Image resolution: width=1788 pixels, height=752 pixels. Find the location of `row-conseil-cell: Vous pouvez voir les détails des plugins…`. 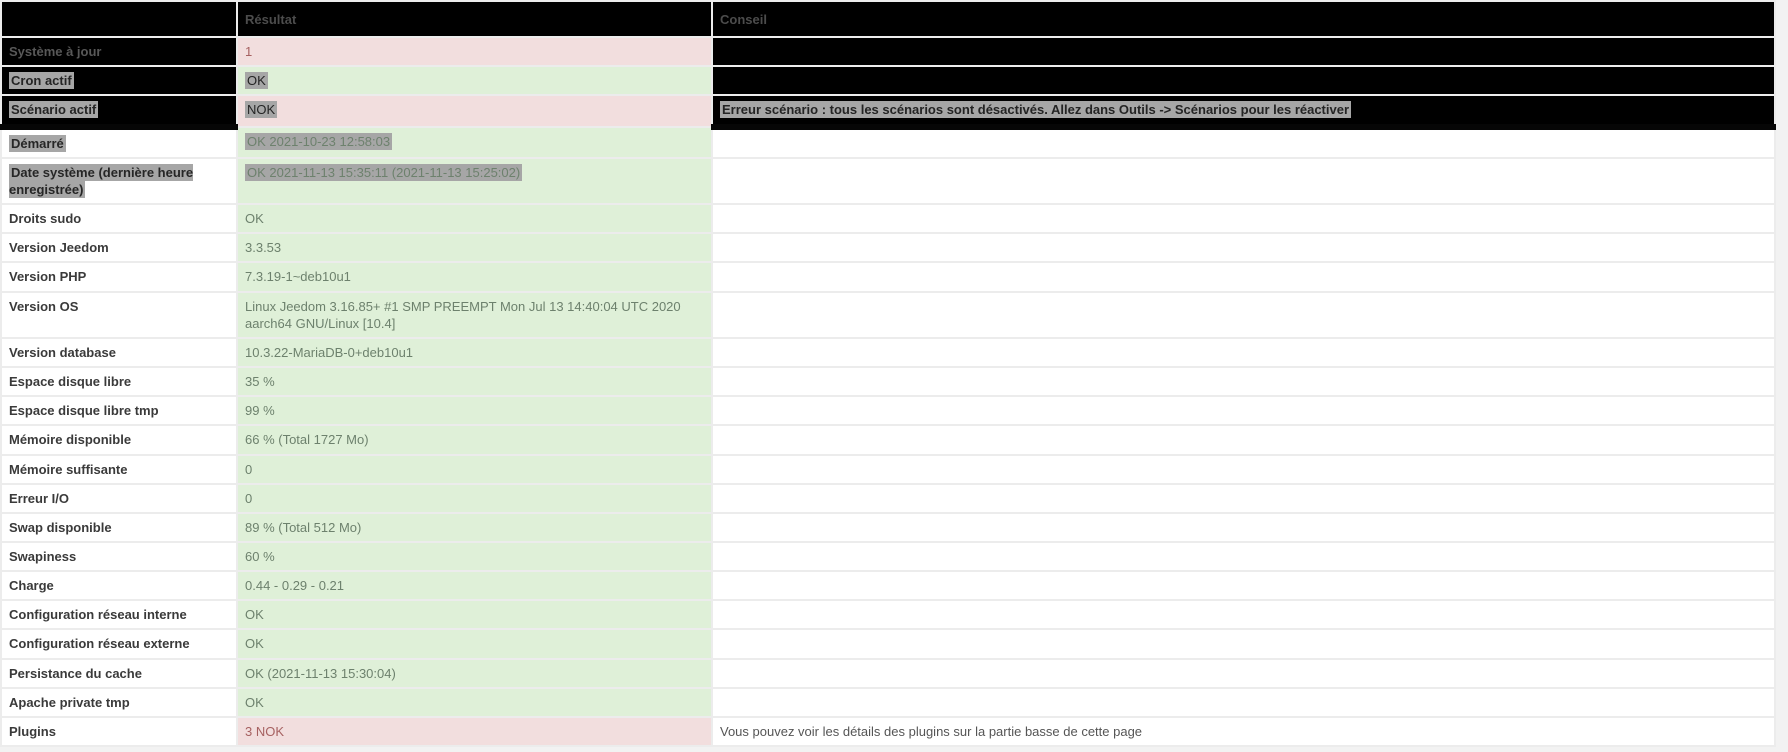

row-conseil-cell: Vous pouvez voir les détails des plugins… is located at coordinates (1243, 731).